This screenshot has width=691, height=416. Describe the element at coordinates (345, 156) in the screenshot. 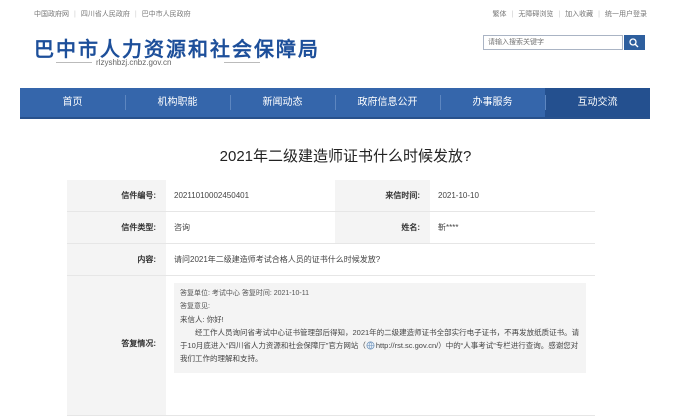

I see `page-title: 2021年二级建造师证书什么时候发放?` at that location.